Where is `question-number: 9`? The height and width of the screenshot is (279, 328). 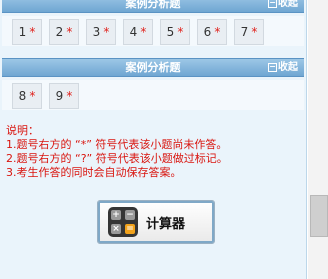
question-number: 9 is located at coordinates (59, 96).